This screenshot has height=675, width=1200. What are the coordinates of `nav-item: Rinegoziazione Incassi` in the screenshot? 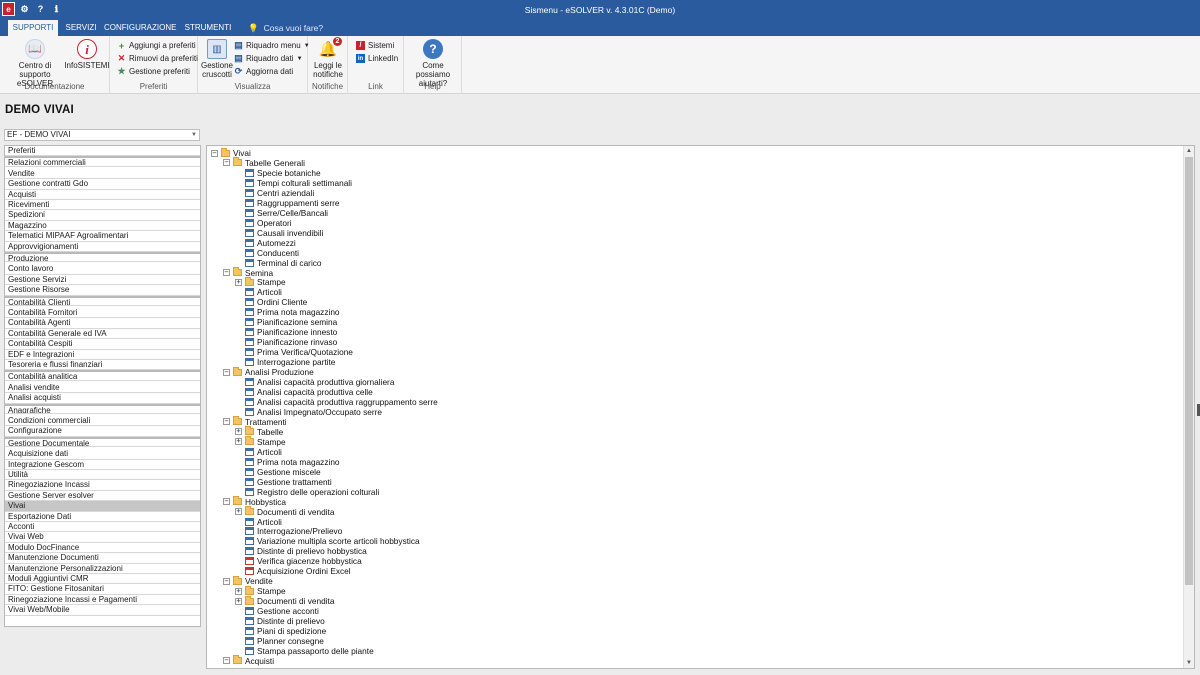 It's located at (102, 485).